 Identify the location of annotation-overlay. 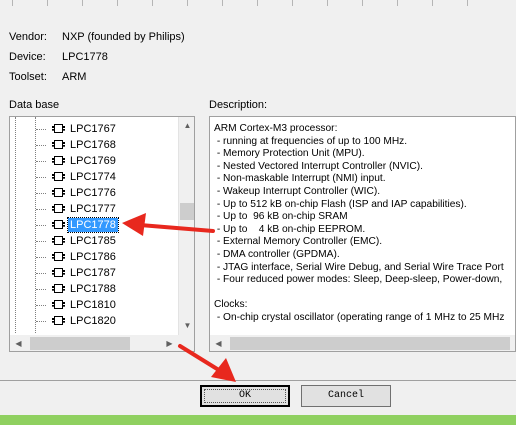
(179, 297).